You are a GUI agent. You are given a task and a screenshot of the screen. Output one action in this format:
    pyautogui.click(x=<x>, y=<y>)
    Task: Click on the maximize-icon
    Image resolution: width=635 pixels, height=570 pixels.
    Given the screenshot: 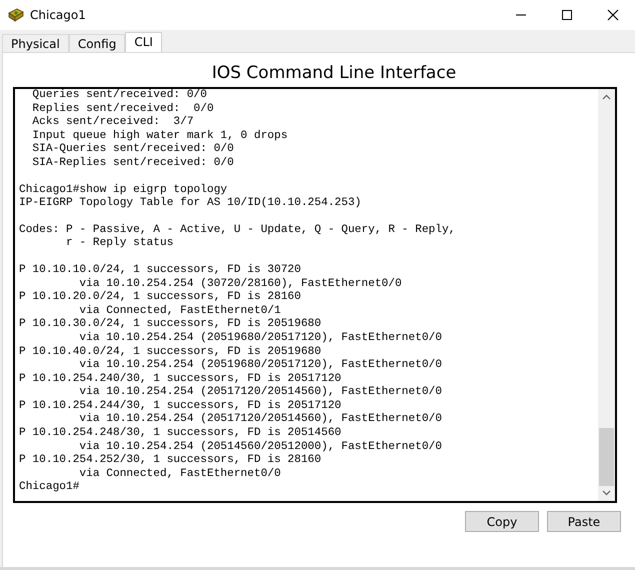 What is the action you would take?
    pyautogui.click(x=567, y=15)
    